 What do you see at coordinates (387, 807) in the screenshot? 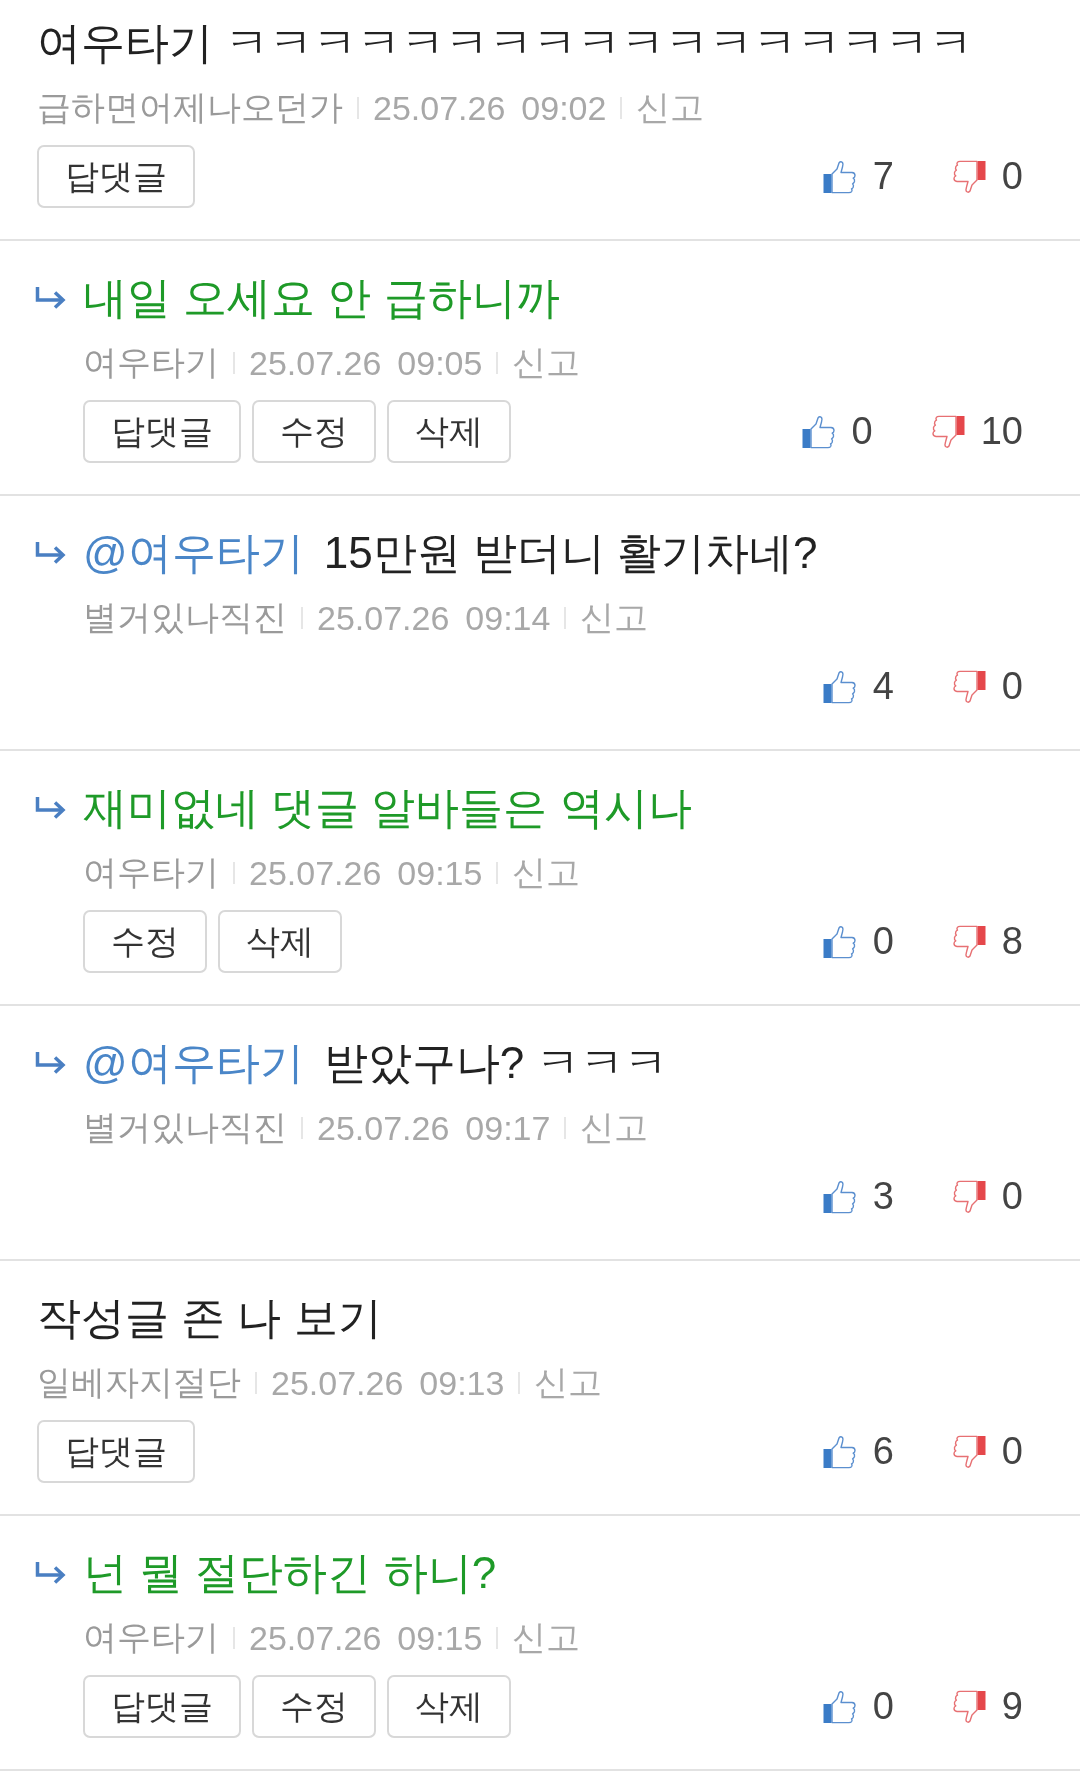
I see `comment-text: 재미없네 댓글 알바들은 역시나` at bounding box center [387, 807].